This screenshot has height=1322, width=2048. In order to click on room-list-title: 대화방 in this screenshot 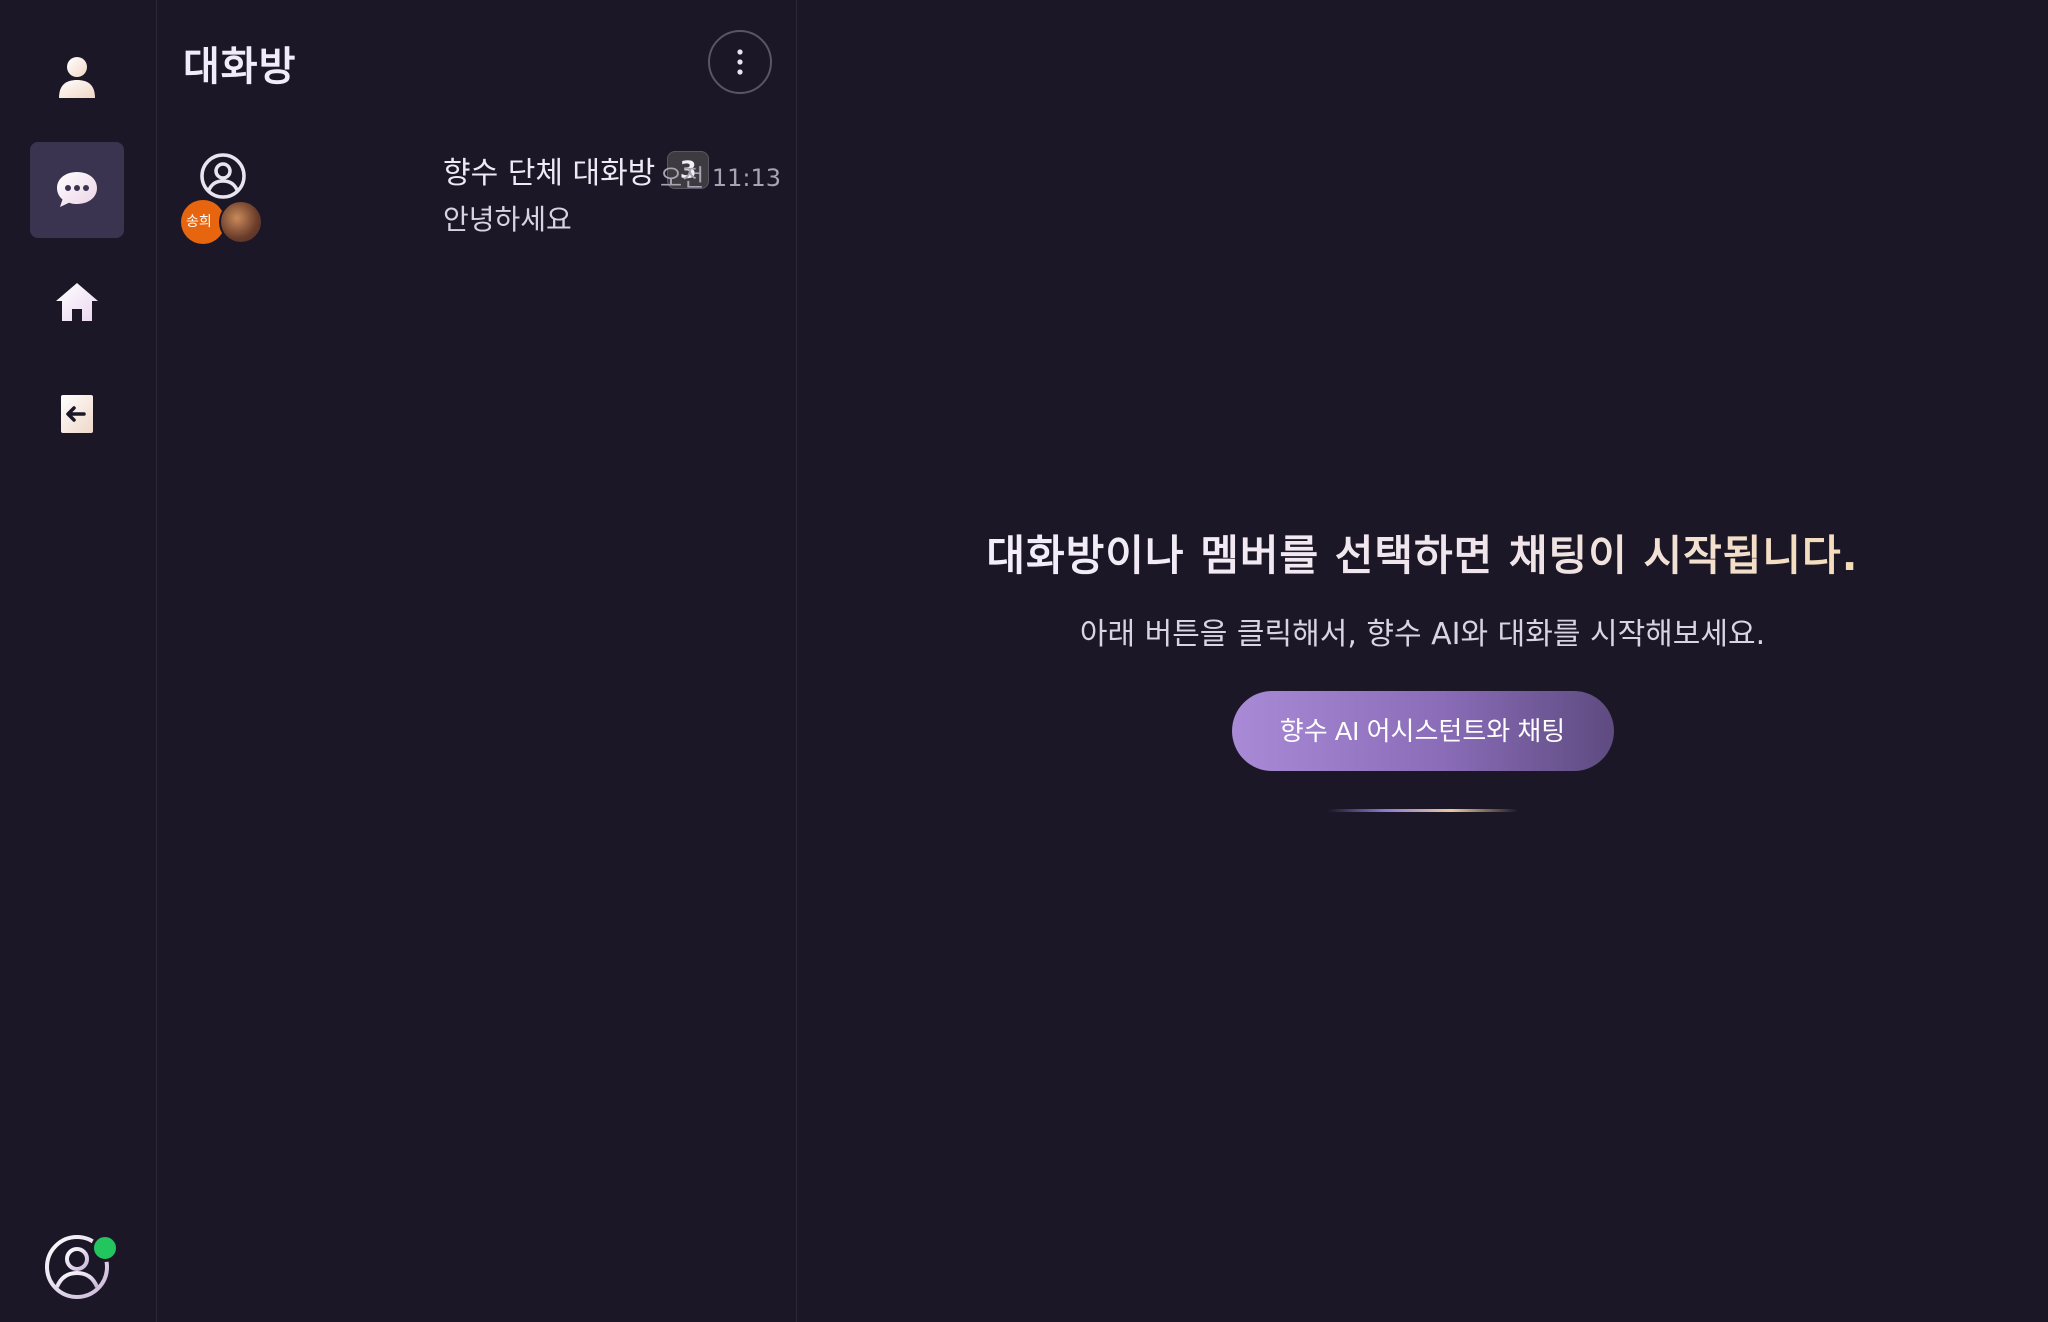, I will do `click(240, 67)`.